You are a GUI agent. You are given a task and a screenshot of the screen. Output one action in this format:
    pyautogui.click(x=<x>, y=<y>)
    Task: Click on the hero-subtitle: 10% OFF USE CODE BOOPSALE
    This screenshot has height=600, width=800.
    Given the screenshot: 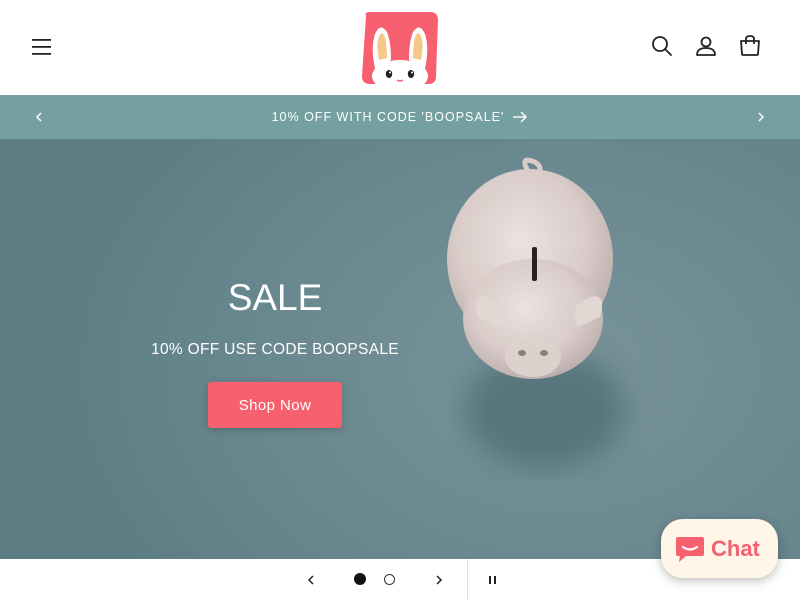 What is the action you would take?
    pyautogui.click(x=275, y=349)
    